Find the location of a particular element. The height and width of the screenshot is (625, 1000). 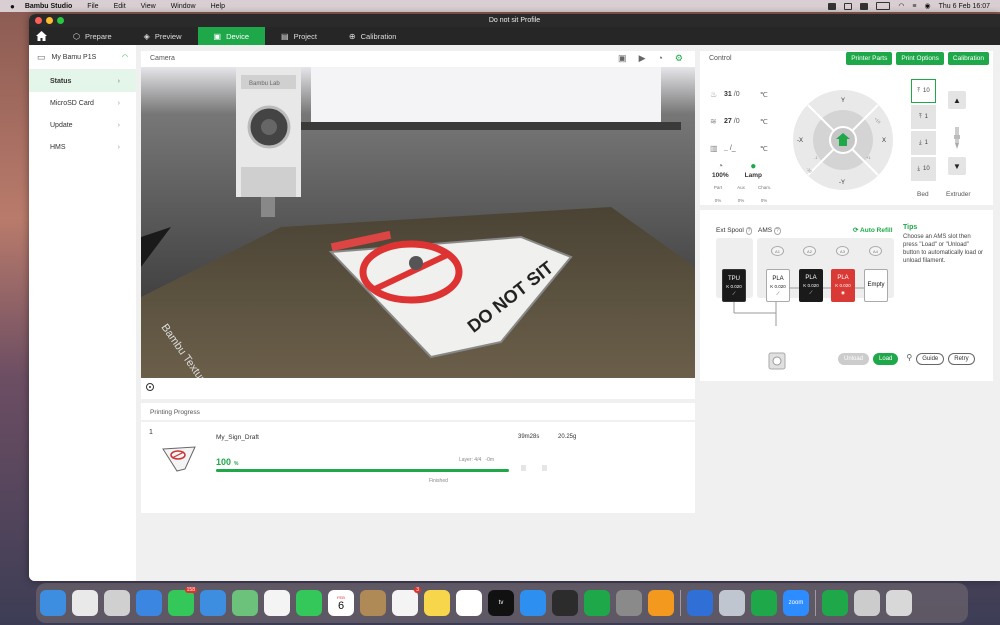

tab-preview: ◈ Preview is located at coordinates (163, 36).